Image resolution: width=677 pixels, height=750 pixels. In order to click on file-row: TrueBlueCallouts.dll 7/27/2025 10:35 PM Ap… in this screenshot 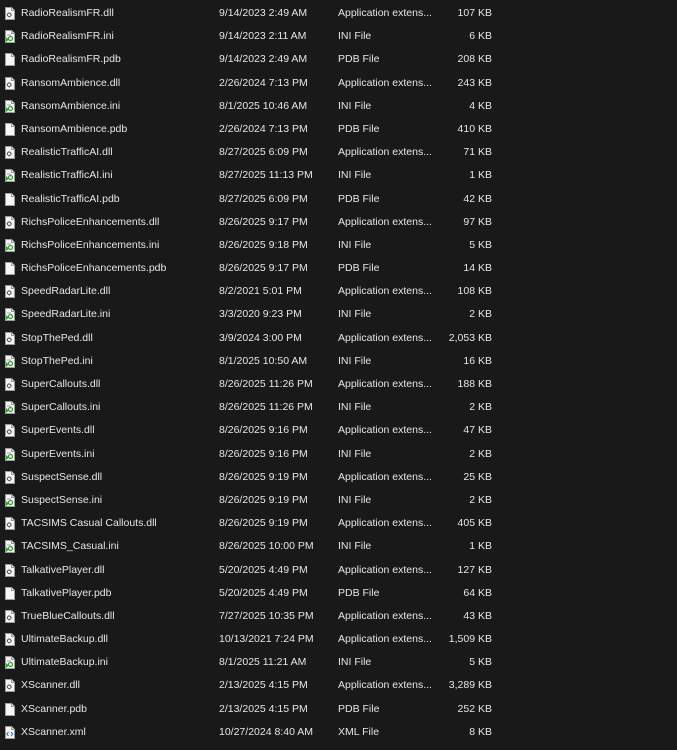, I will do `click(338, 616)`.